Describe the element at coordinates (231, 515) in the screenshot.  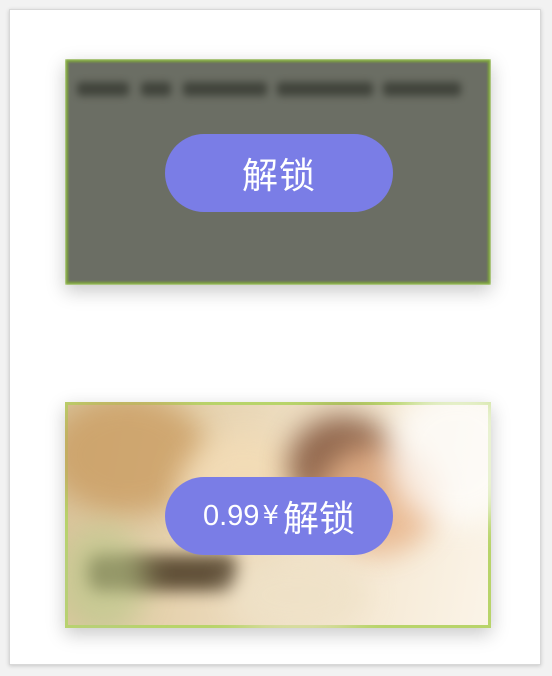
I see `price-value: 0.99` at that location.